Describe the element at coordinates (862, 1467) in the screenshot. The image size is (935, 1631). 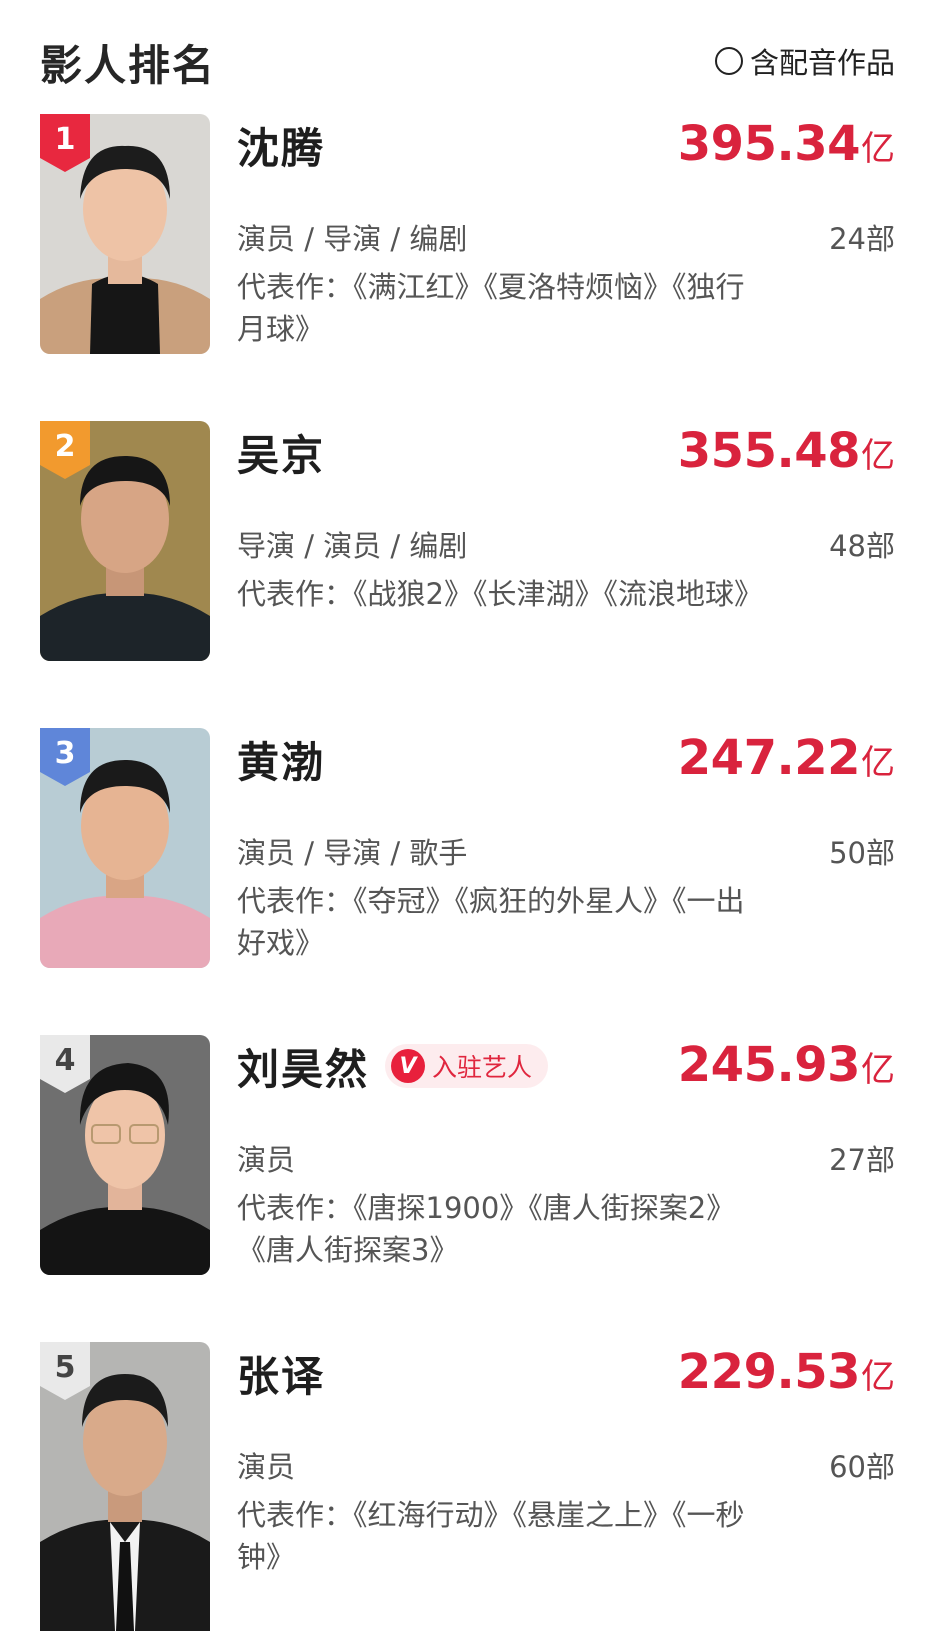
I see `film-count: 60部` at that location.